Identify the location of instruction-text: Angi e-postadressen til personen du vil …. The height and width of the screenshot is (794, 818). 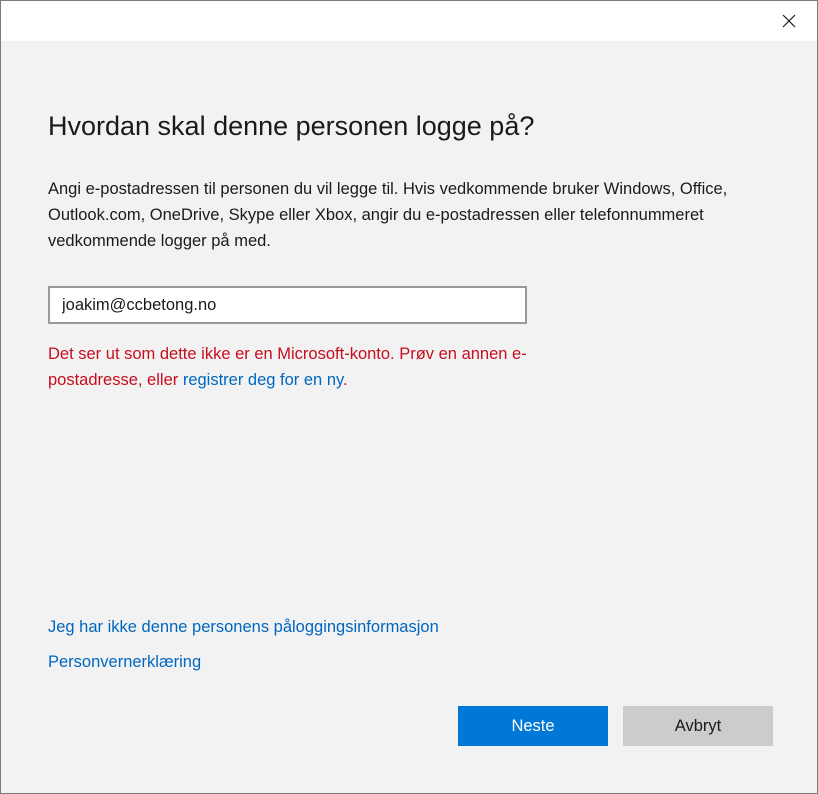
(388, 215).